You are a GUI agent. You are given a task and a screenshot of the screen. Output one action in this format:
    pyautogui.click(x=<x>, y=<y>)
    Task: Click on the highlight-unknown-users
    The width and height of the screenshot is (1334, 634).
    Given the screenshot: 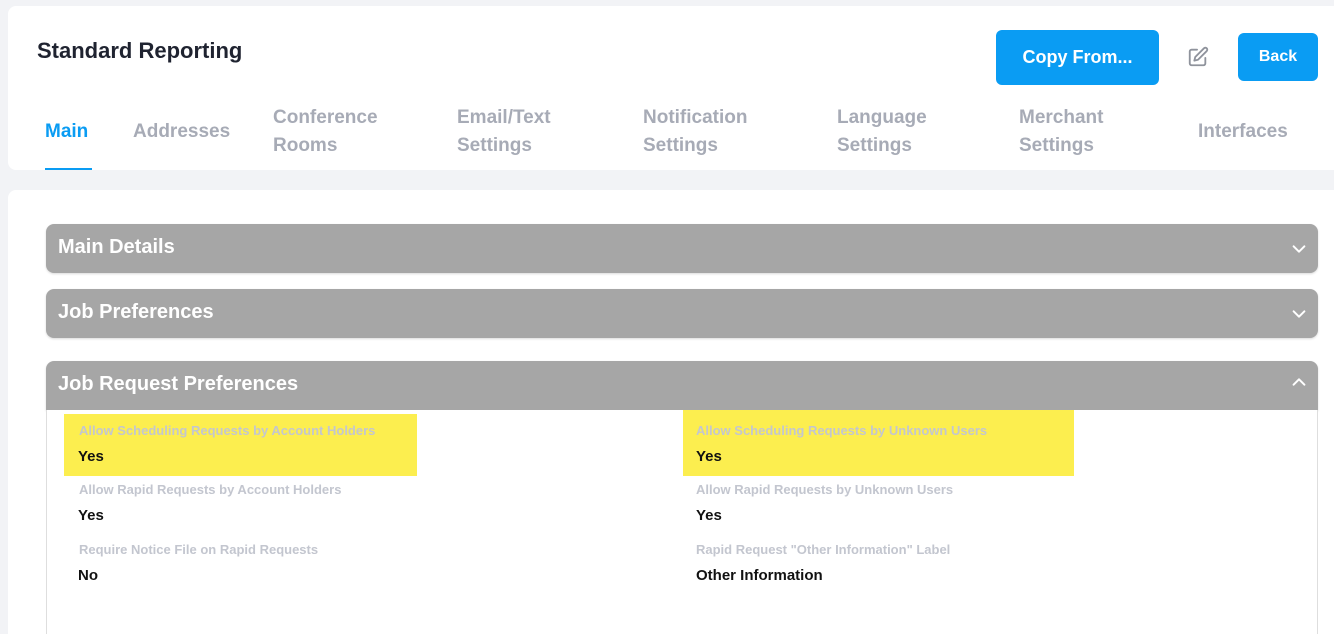 What is the action you would take?
    pyautogui.click(x=878, y=443)
    